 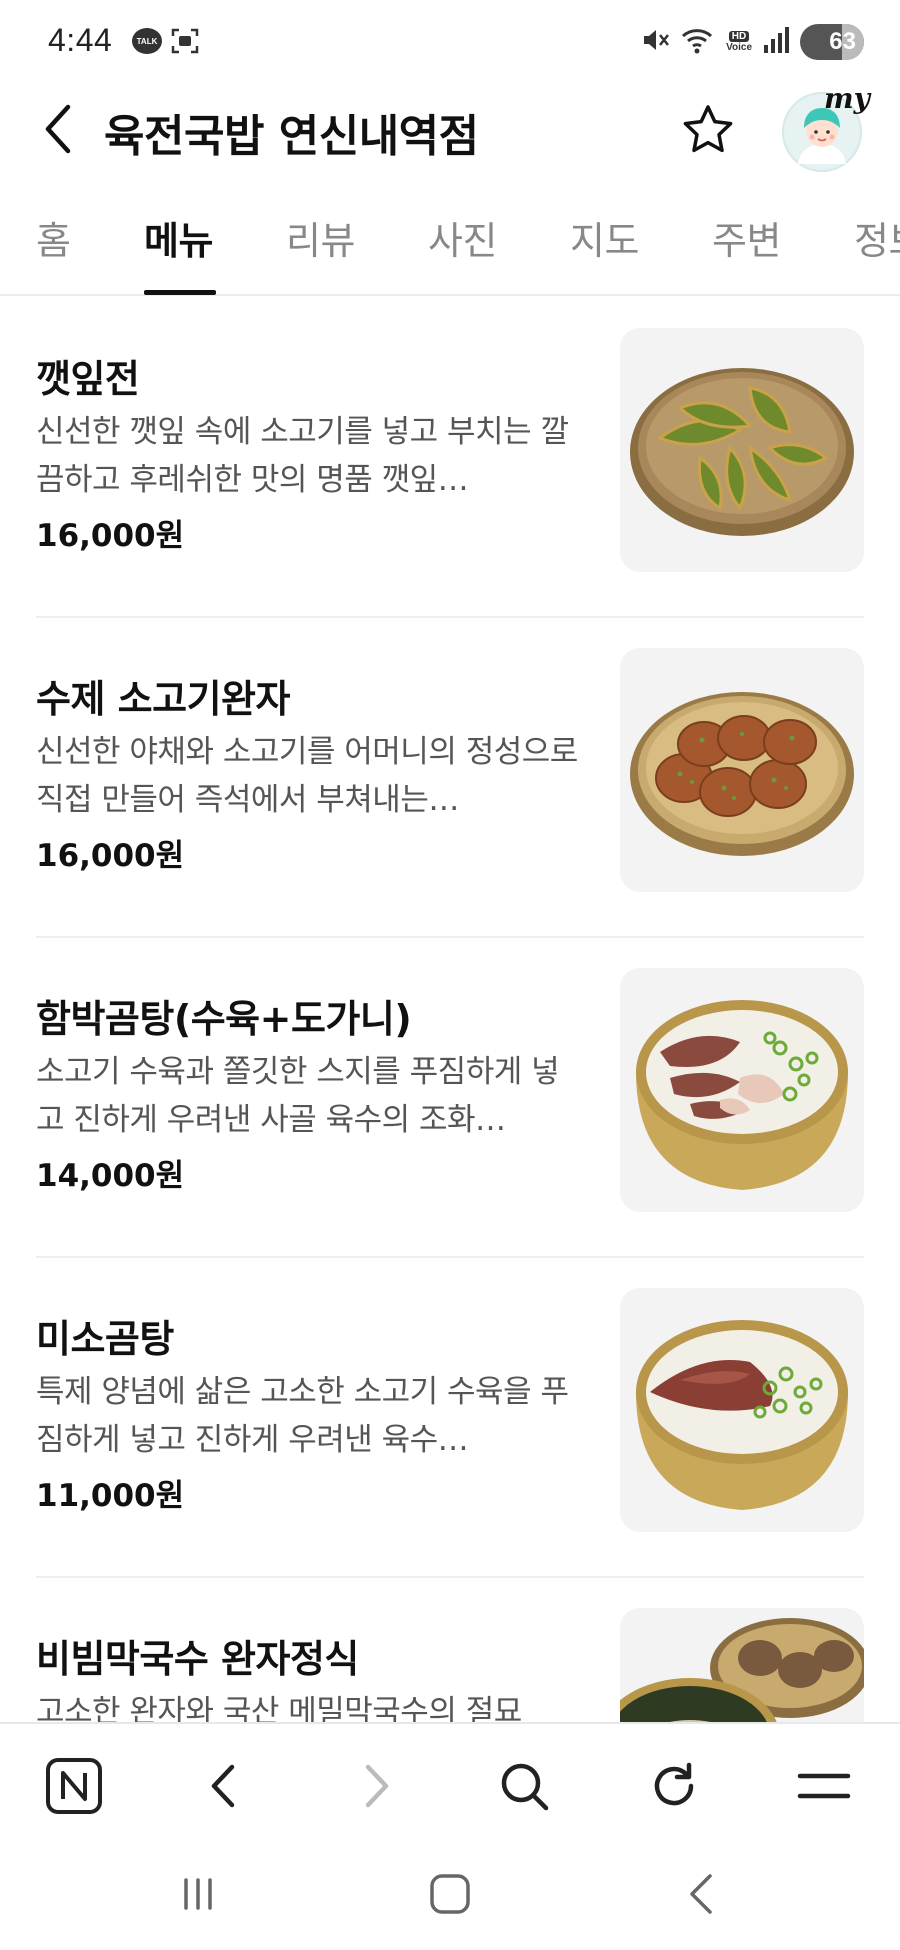 I want to click on recent-apps-button, so click(x=198, y=1894).